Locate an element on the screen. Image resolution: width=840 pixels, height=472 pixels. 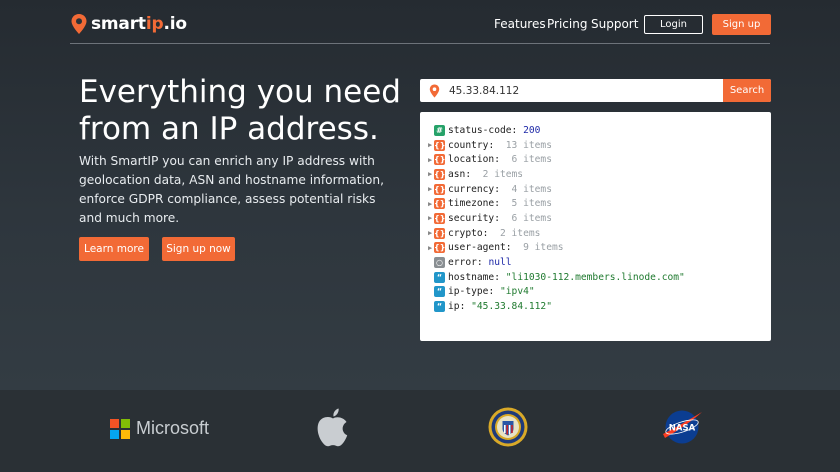
ip-search-bar: Search is located at coordinates (595, 90).